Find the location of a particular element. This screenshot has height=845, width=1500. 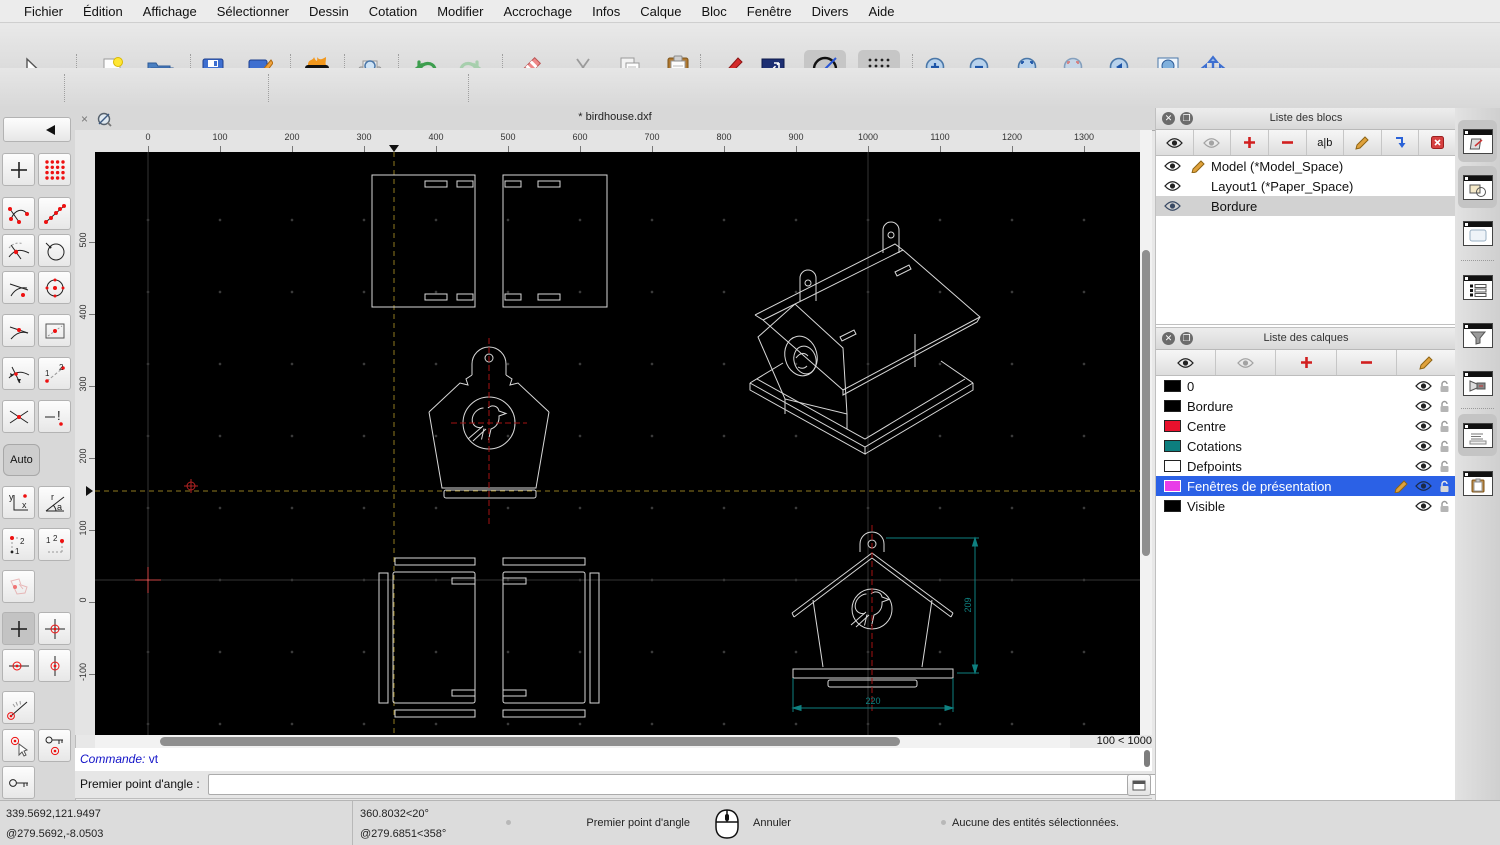

snap-reference-button is located at coordinates (54, 330).